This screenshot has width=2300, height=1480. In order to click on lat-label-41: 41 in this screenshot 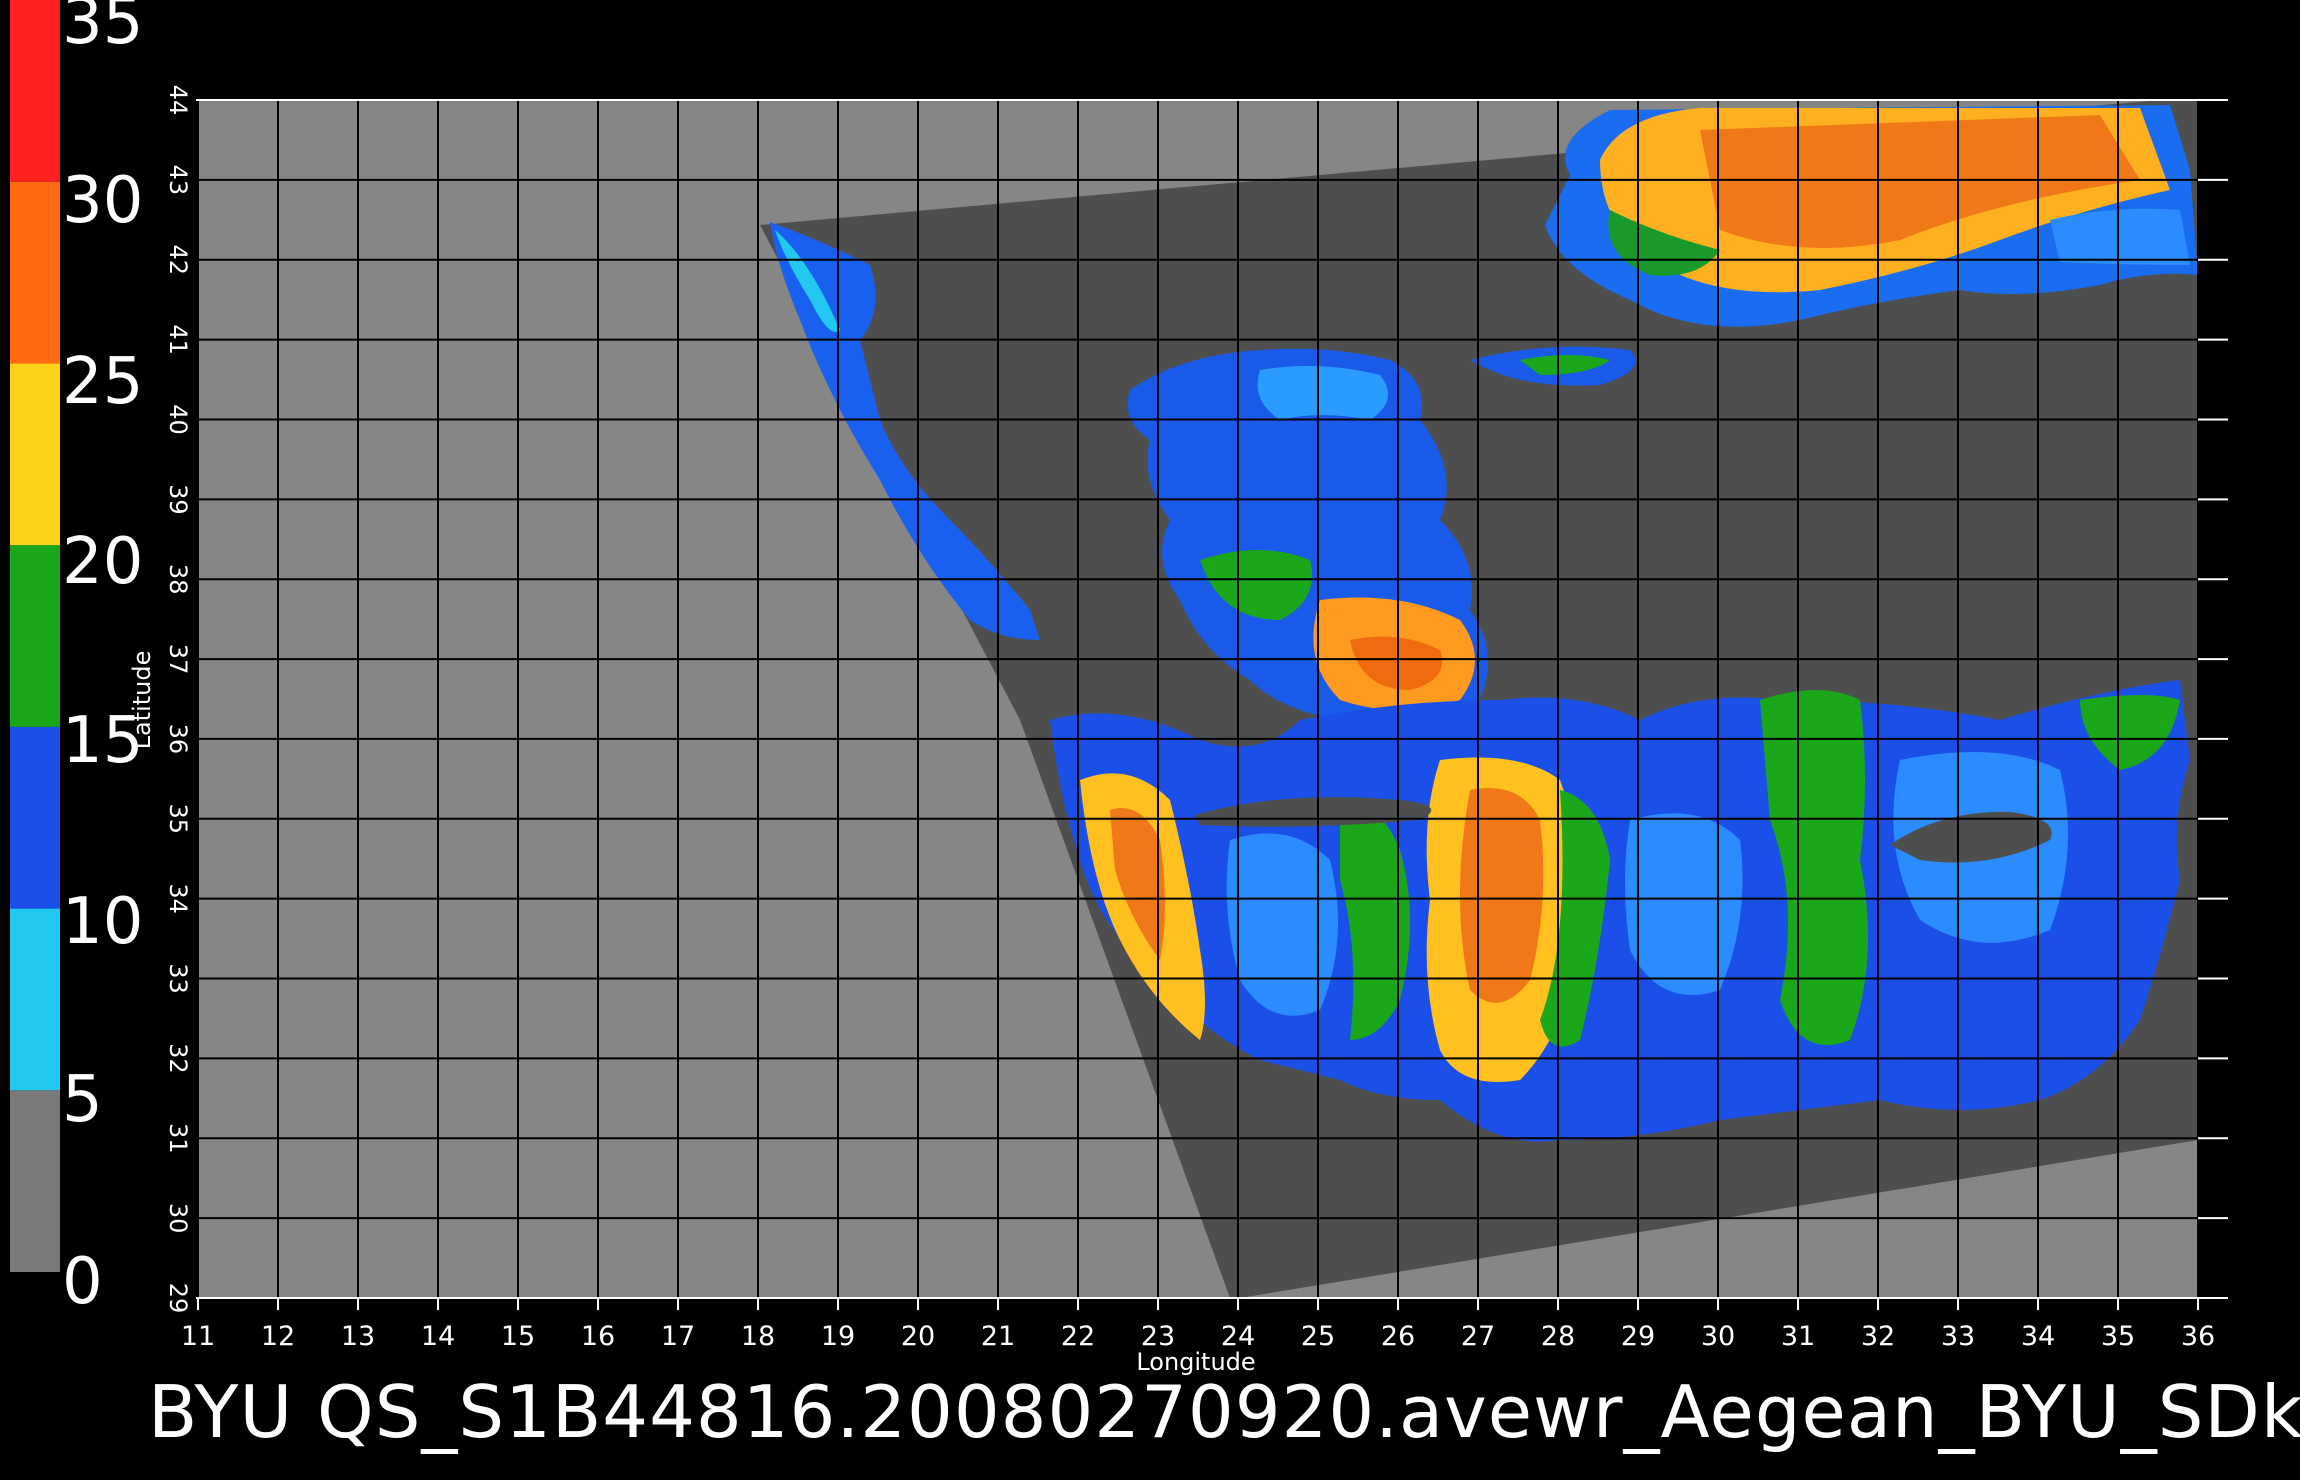, I will do `click(178, 339)`.